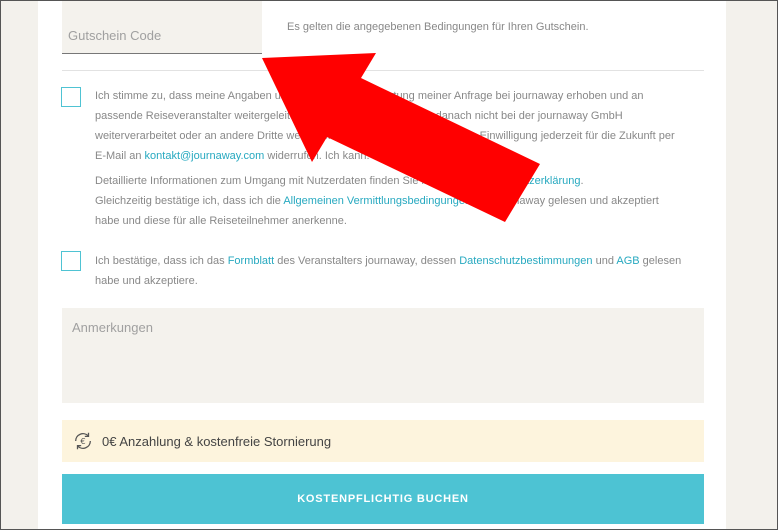 This screenshot has height=530, width=778. What do you see at coordinates (217, 441) in the screenshot?
I see `promo-text: 0€ Anzahlung & kostenfreie Stornierung` at bounding box center [217, 441].